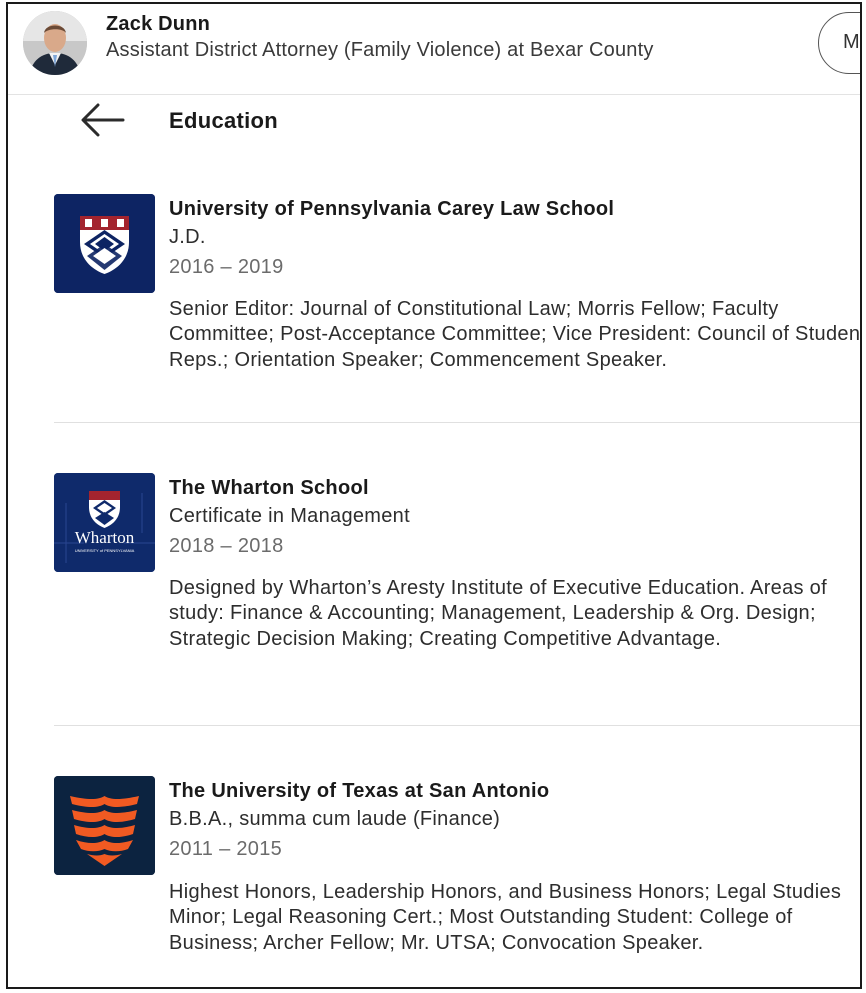 The image size is (866, 993). Describe the element at coordinates (335, 819) in the screenshot. I see `degree-label: B.B.A., summa cum laude (Finance)` at that location.